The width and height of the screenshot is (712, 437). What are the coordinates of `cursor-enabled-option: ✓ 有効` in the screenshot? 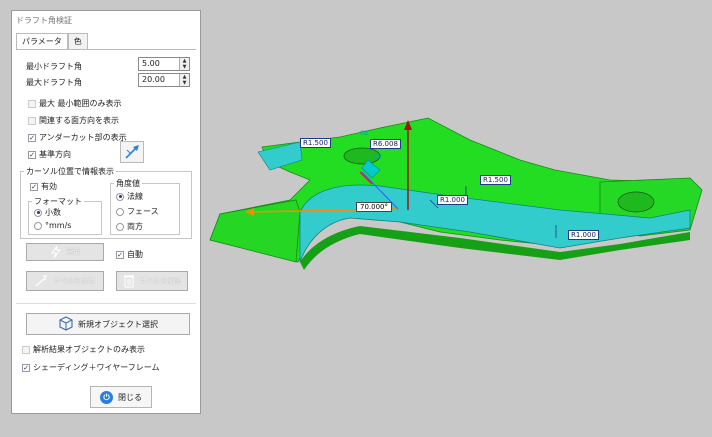 It's located at (43, 186).